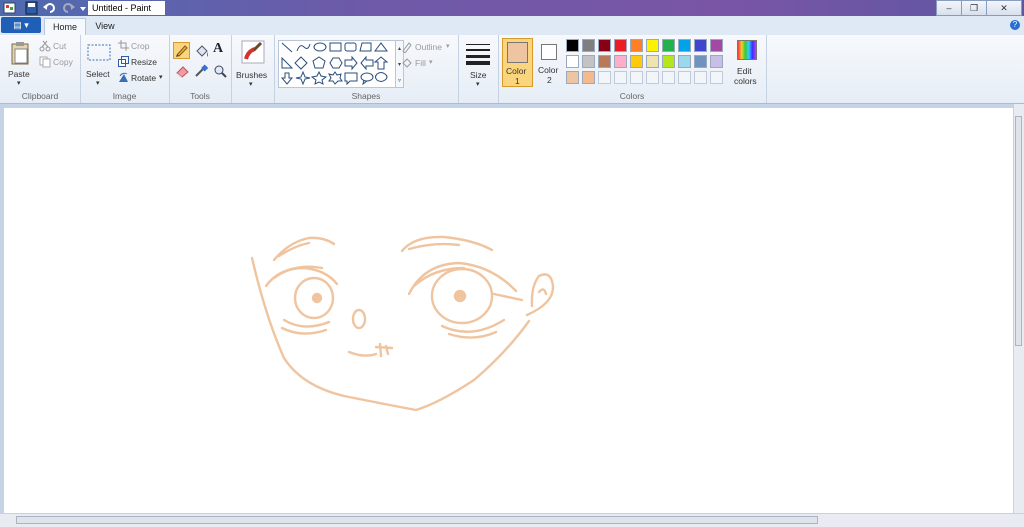 The image size is (1024, 527). Describe the element at coordinates (516, 71) in the screenshot. I see `color1-label: Color` at that location.